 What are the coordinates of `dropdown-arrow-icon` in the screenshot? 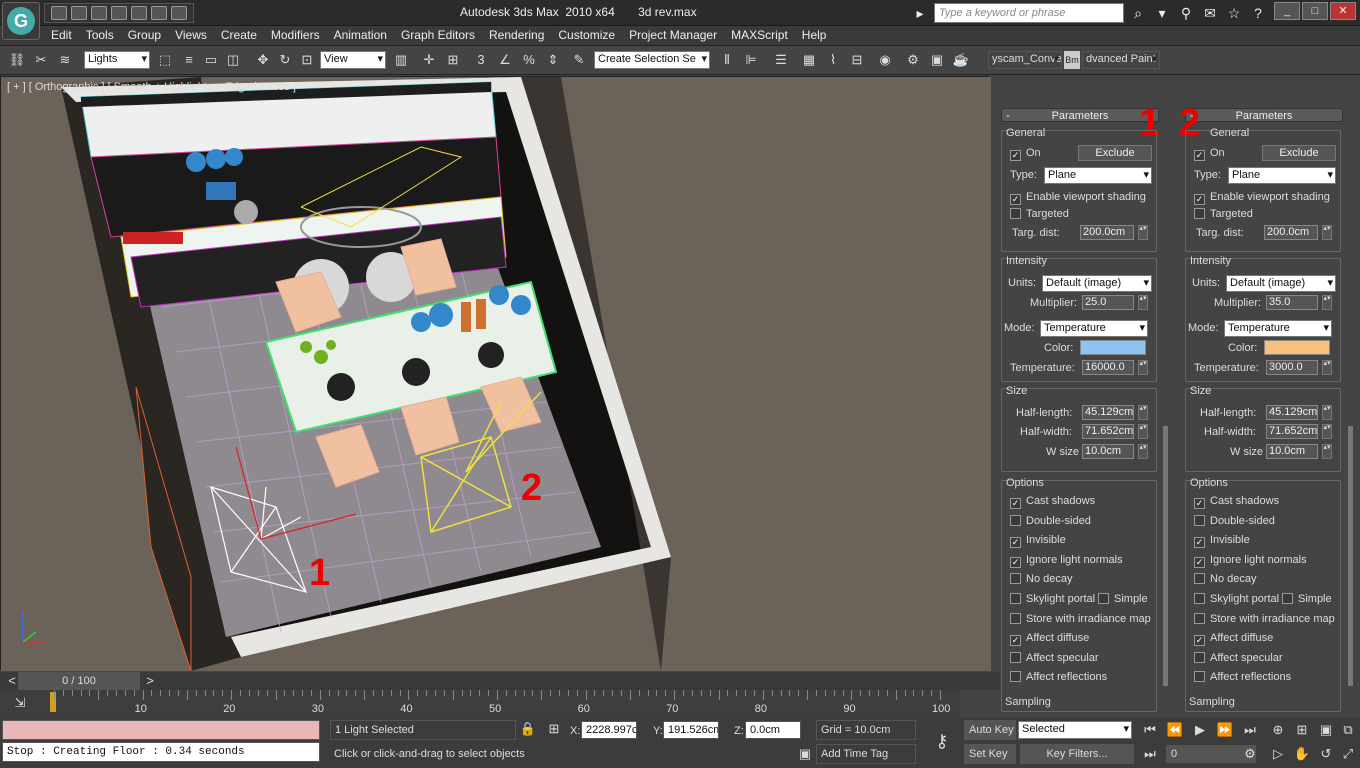 It's located at (179, 13).